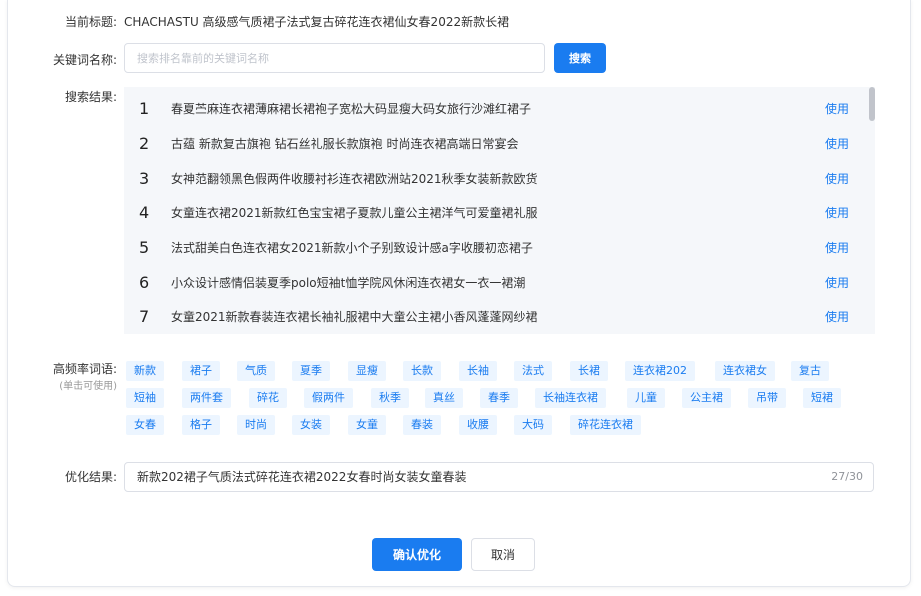  What do you see at coordinates (422, 371) in the screenshot?
I see `word-tag: 长款` at bounding box center [422, 371].